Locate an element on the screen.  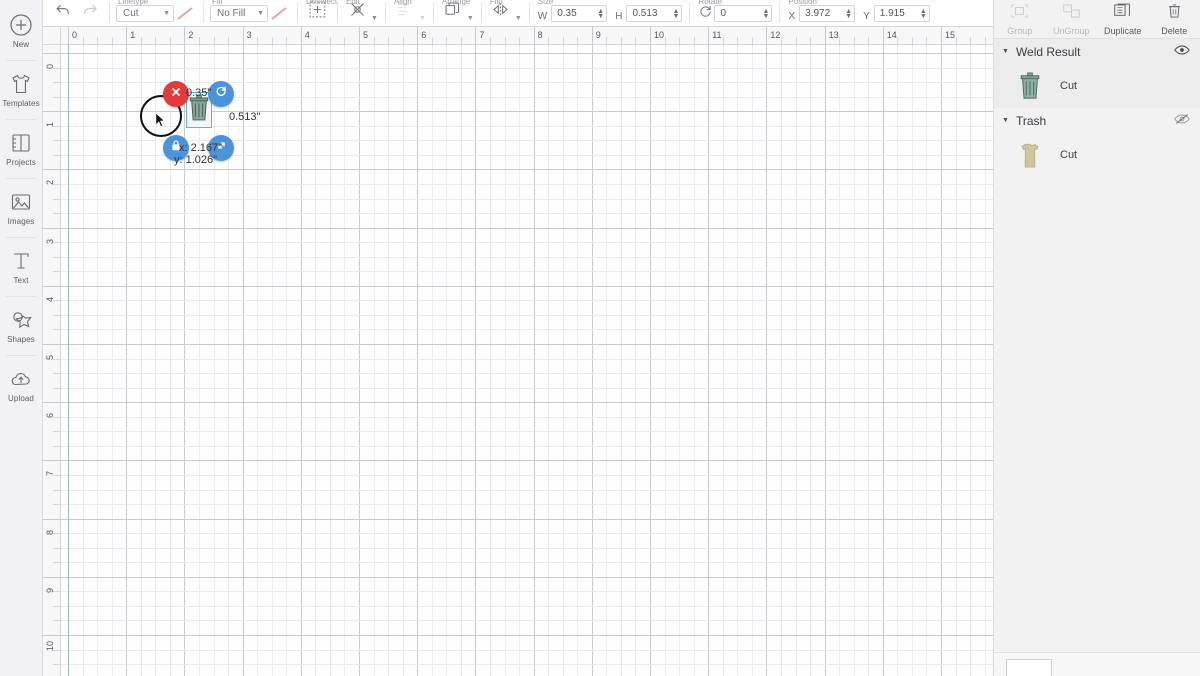
mat-left-edge is located at coordinates (68, 360).